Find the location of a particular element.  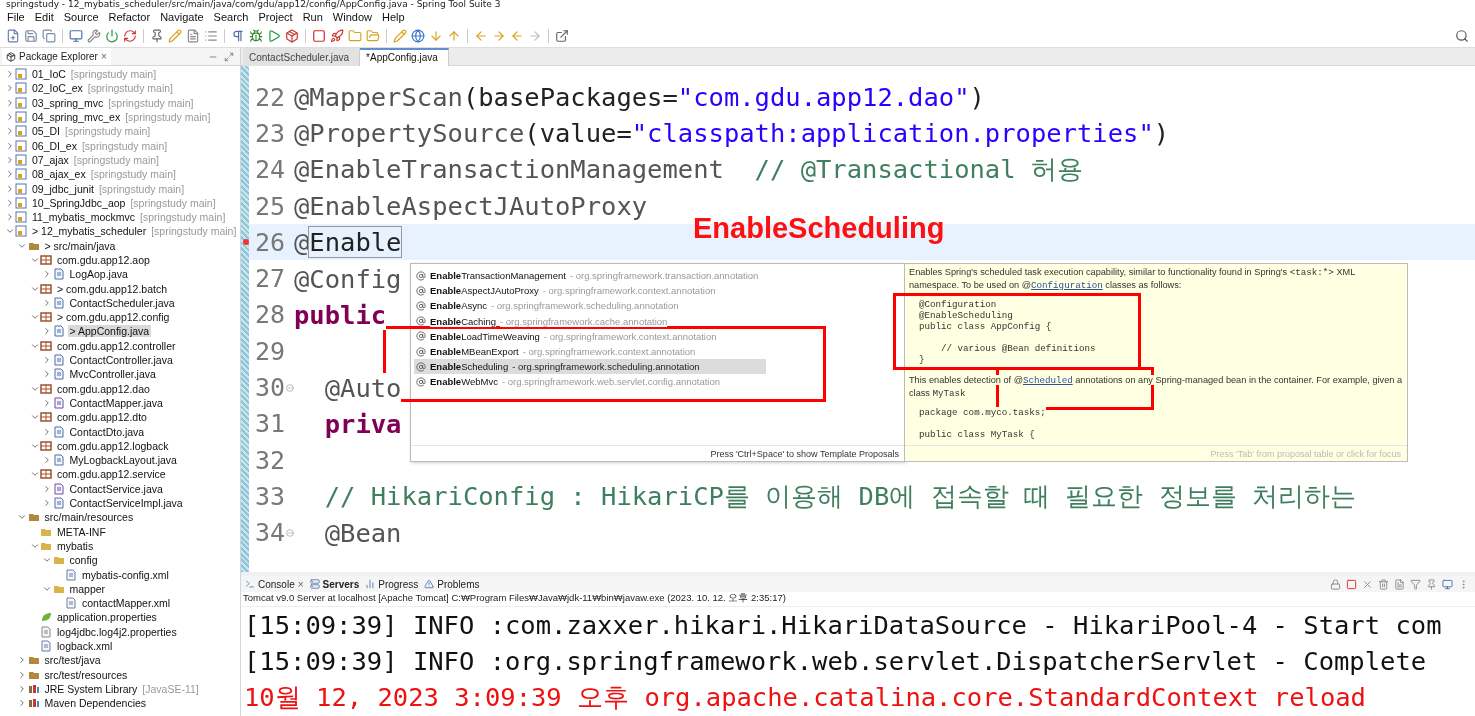

tree-item: ContactMapper.java is located at coordinates (116, 402).